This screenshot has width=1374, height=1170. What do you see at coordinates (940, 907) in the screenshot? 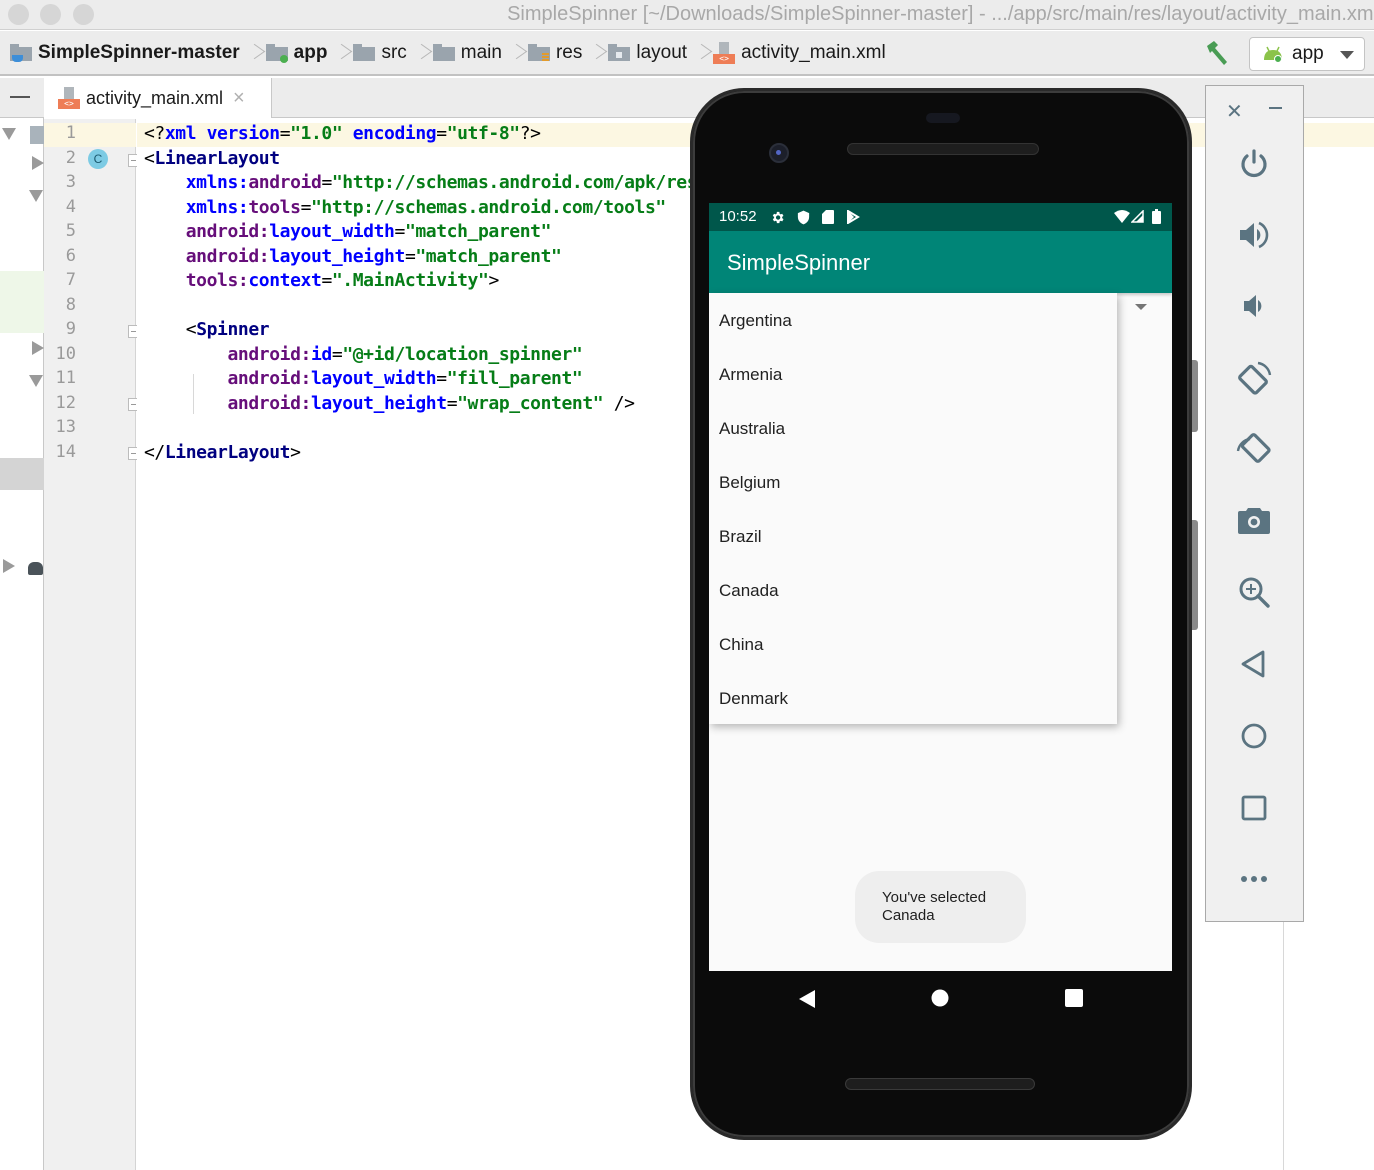
I see `toast-message: You've selected Canada` at bounding box center [940, 907].